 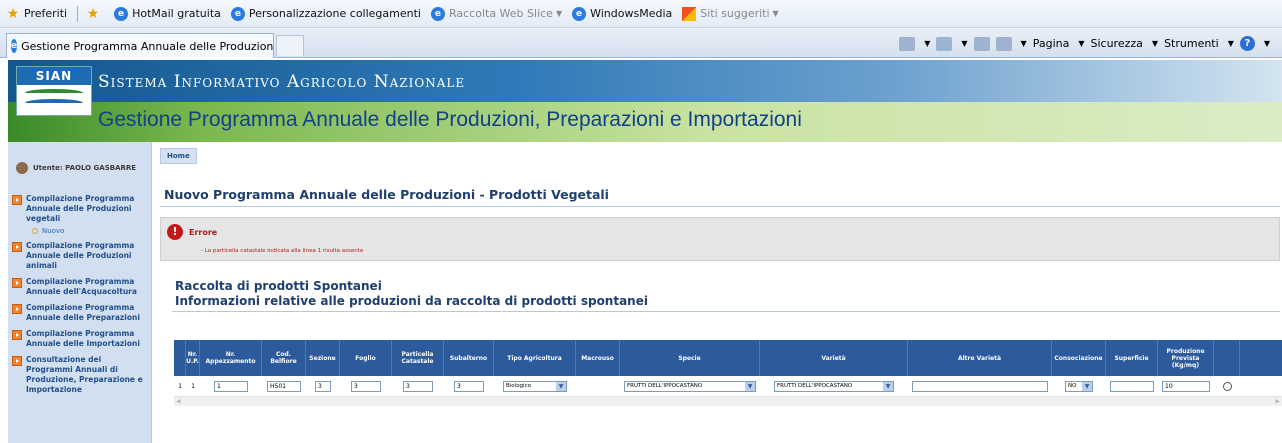 What do you see at coordinates (1079, 358) in the screenshot?
I see `header-consociazione: Consociazione` at bounding box center [1079, 358].